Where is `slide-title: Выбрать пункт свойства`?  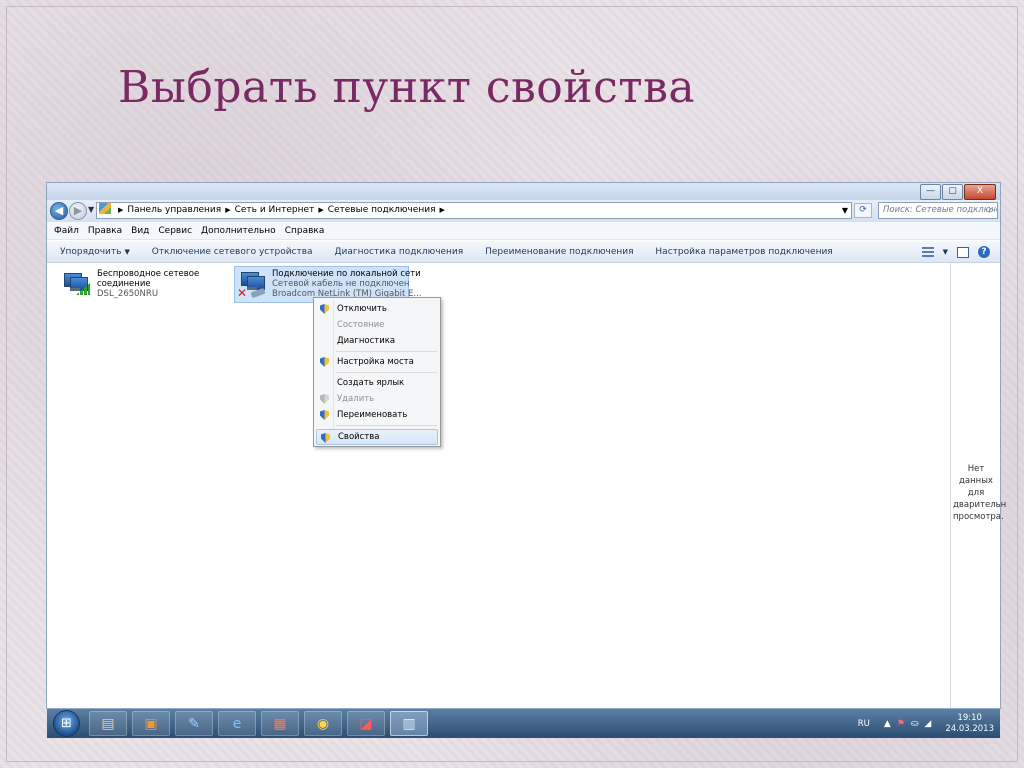 slide-title: Выбрать пункт свойства is located at coordinates (407, 87).